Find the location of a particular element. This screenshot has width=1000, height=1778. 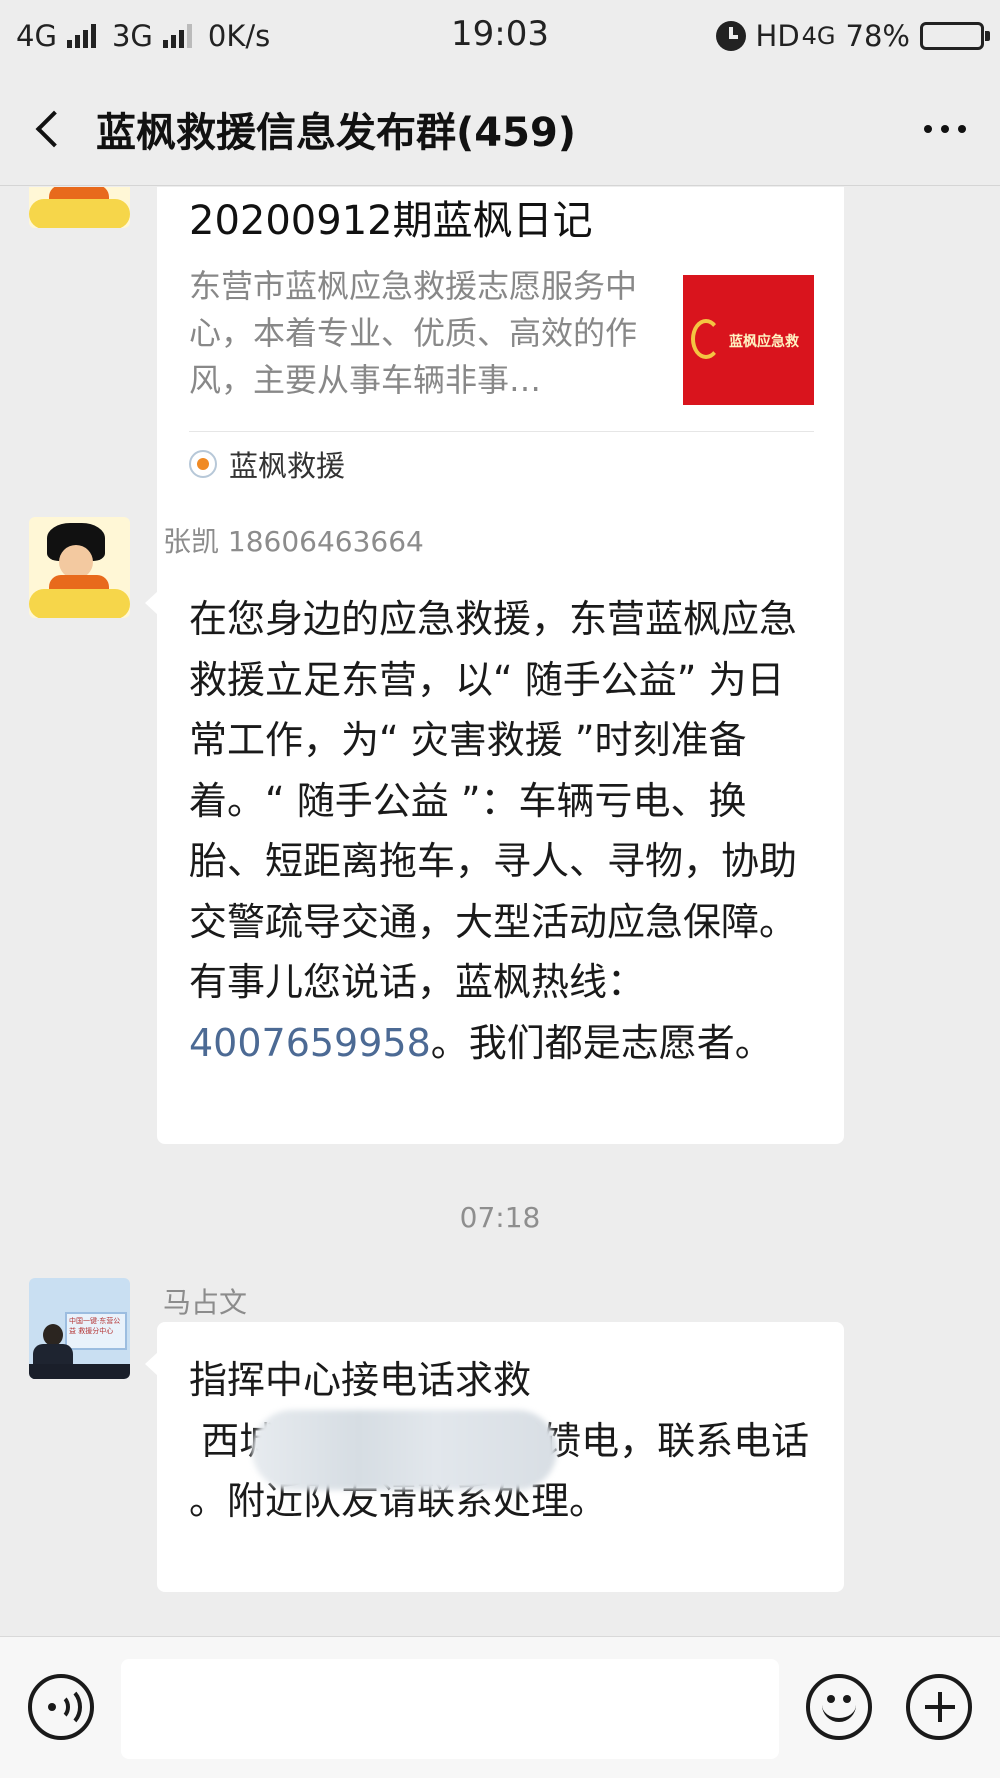

lanfeng-logo-icon is located at coordinates (706, 339).